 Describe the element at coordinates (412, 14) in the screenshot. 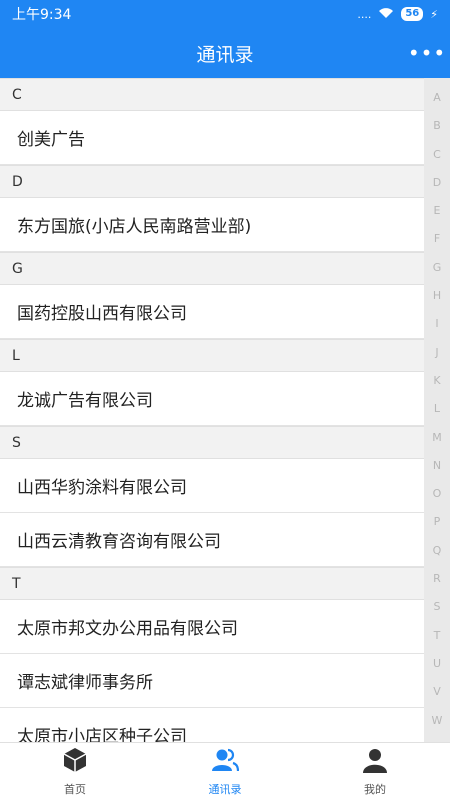

I see `battery-indicator: 56` at that location.